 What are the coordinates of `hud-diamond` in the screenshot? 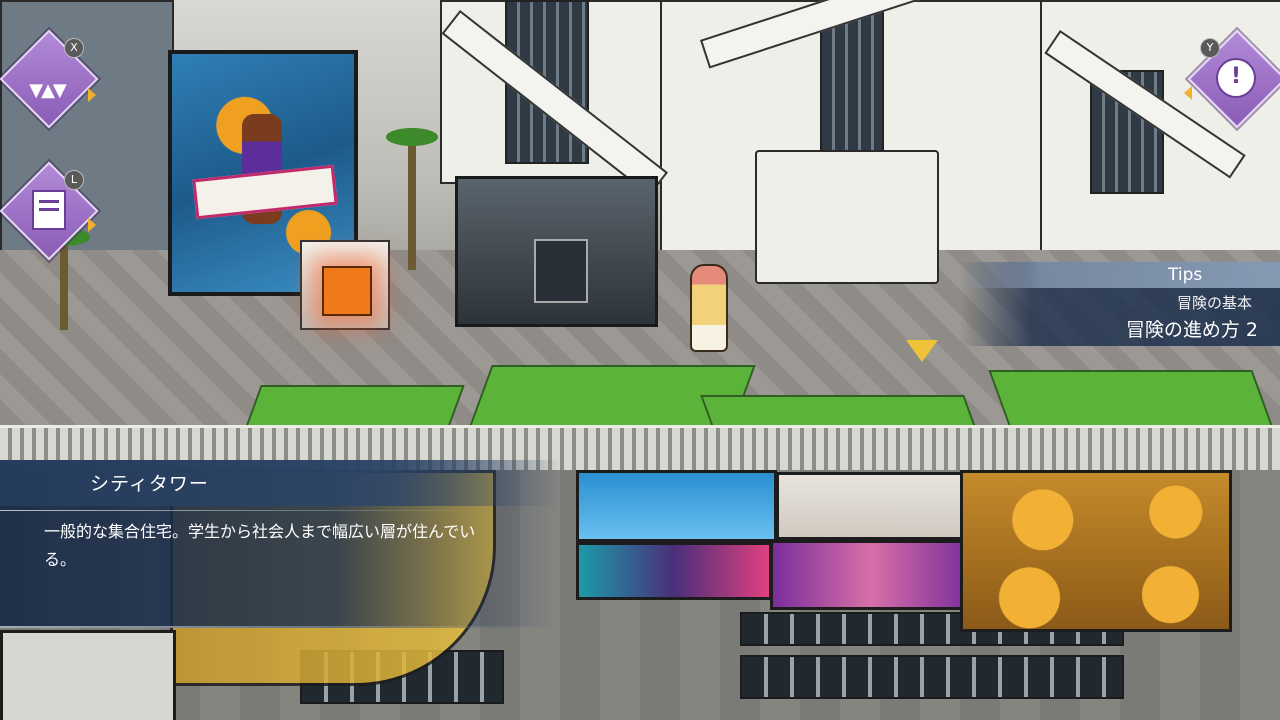 It's located at (49, 79).